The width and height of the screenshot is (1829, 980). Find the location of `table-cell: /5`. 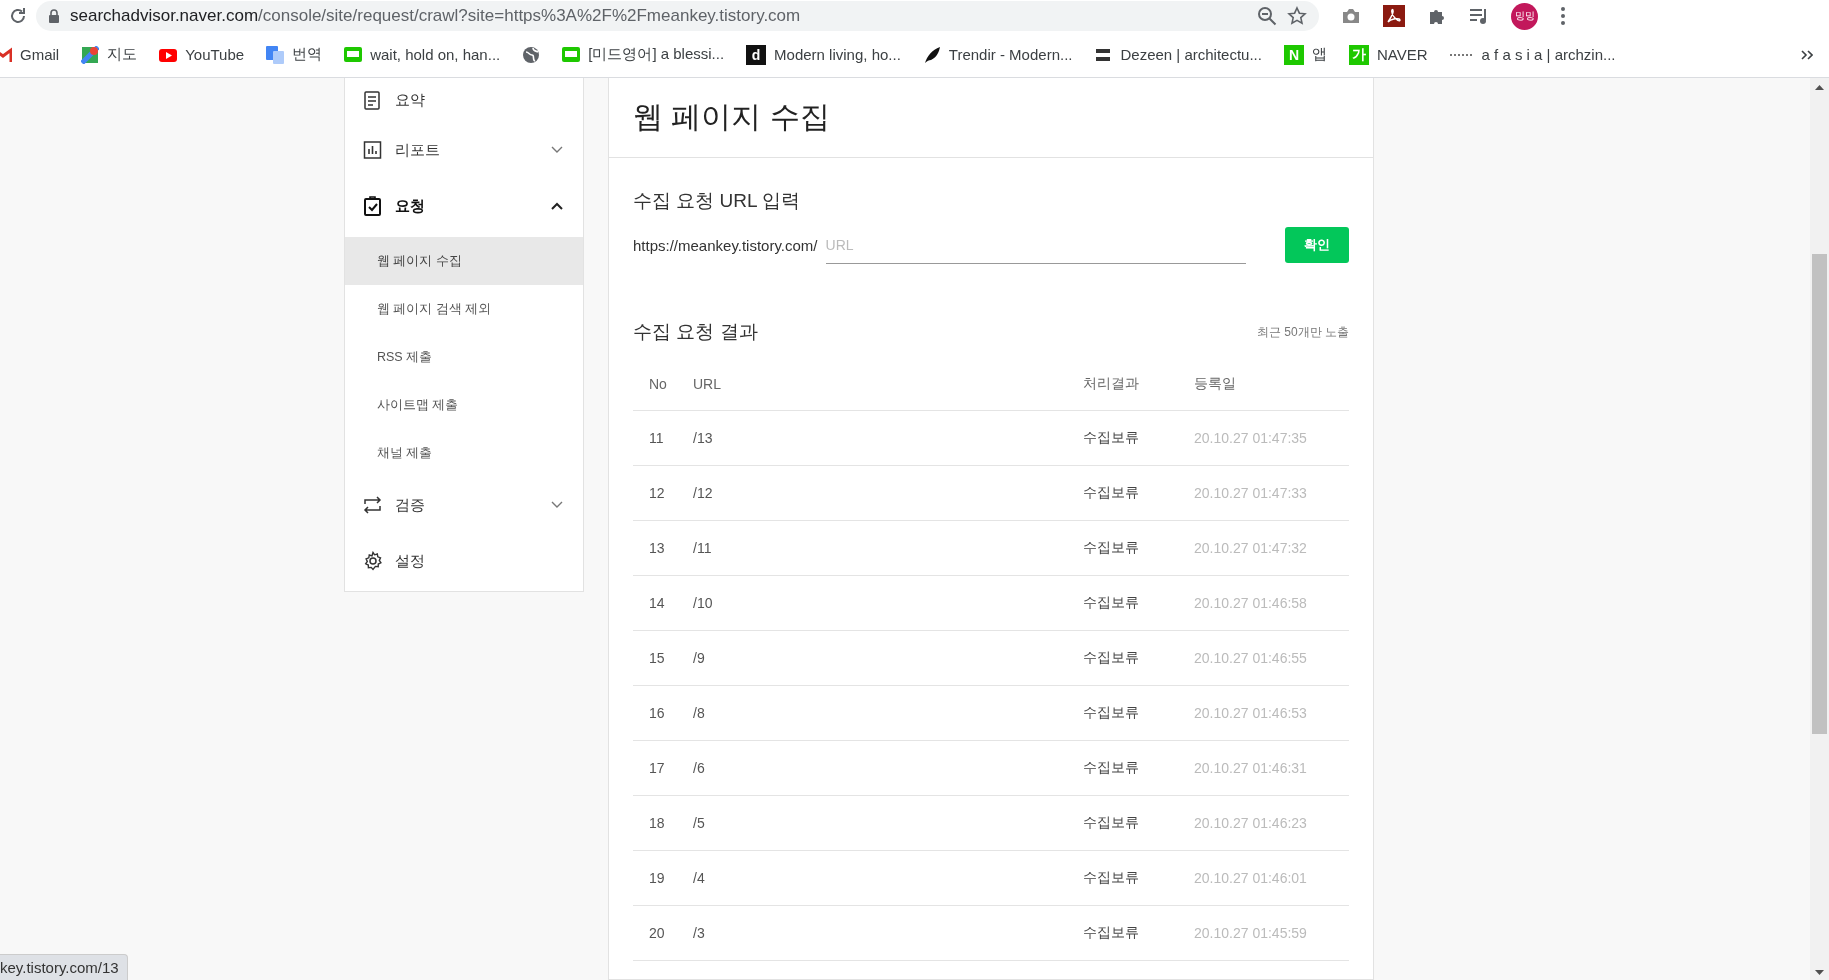

table-cell: /5 is located at coordinates (888, 823).